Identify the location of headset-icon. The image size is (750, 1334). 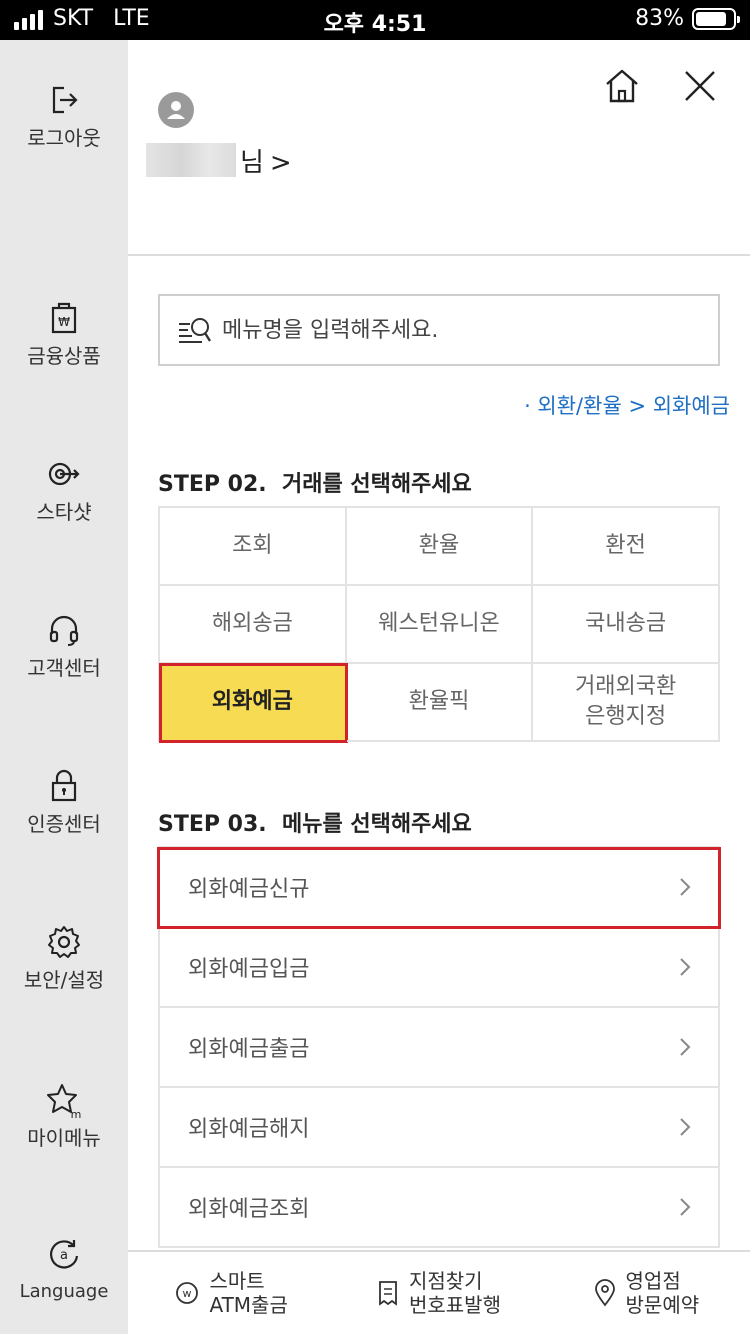
(64, 630).